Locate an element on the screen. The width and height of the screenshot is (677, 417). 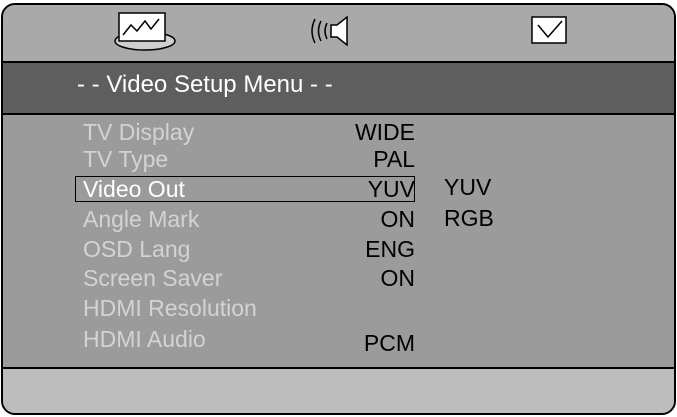
menu-item-video-out: Video Out YUV YUV is located at coordinates (338, 188).